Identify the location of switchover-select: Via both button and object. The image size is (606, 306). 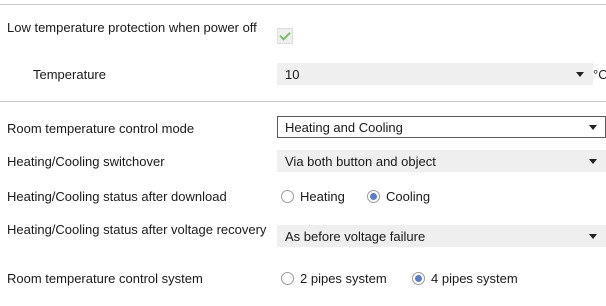
(441, 161).